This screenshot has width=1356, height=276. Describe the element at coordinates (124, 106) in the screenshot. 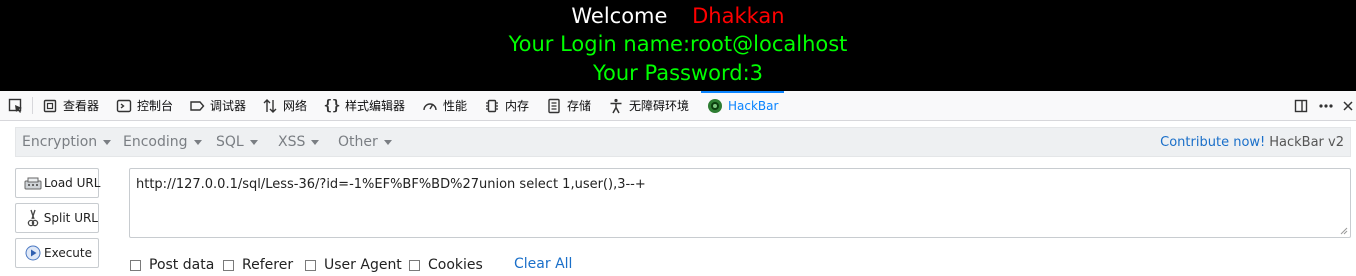

I see `console-icon` at that location.